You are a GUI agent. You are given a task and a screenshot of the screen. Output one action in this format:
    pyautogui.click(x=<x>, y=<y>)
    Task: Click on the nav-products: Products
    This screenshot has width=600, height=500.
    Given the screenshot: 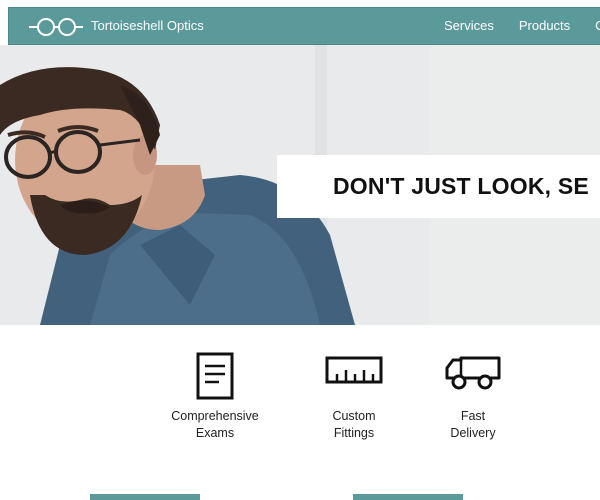 What is the action you would take?
    pyautogui.click(x=544, y=25)
    